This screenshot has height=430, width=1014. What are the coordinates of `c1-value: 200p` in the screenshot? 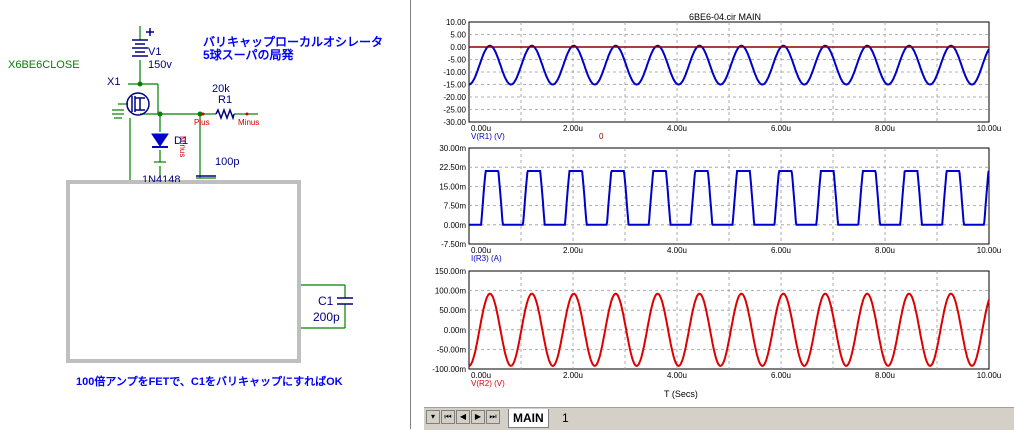 It's located at (326, 317).